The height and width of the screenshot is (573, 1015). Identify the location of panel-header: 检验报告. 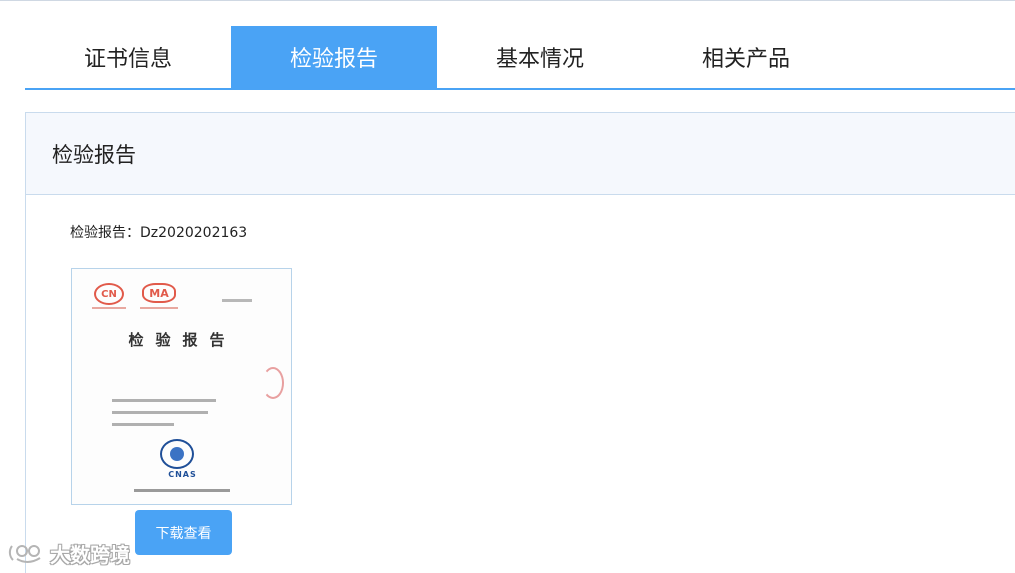
(520, 154).